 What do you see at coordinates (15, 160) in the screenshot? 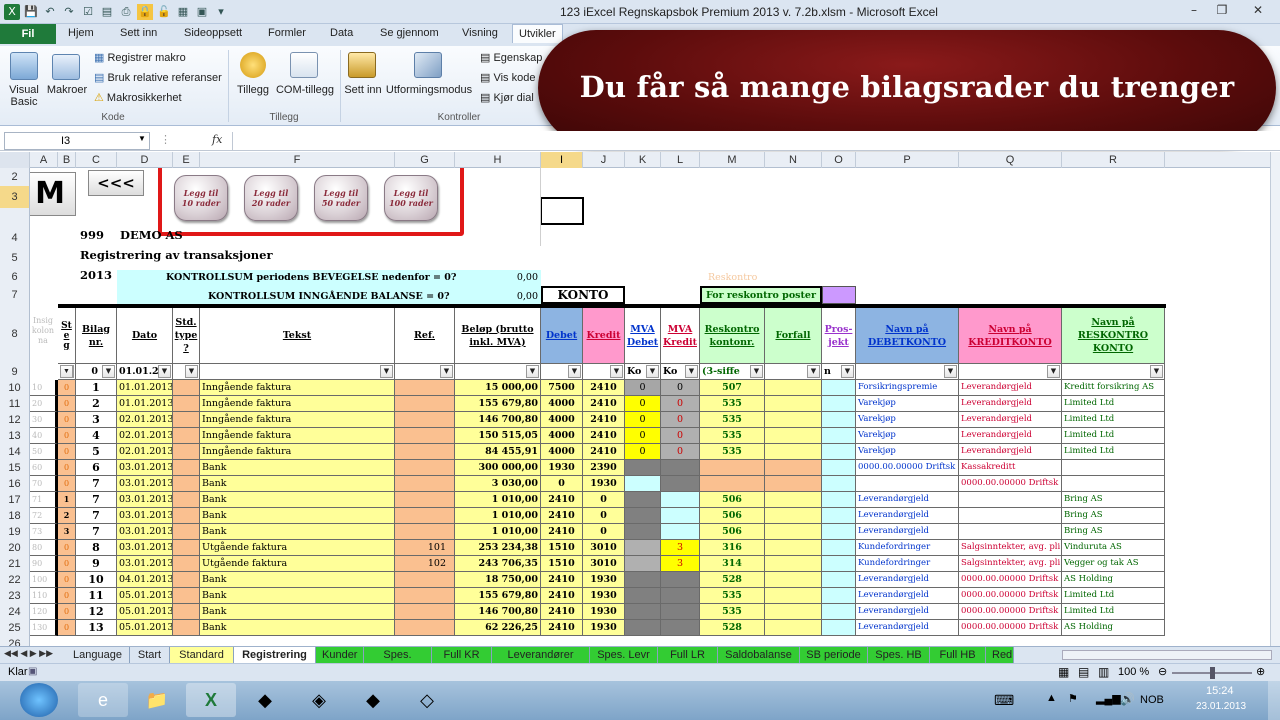
I see `select-all-corner` at bounding box center [15, 160].